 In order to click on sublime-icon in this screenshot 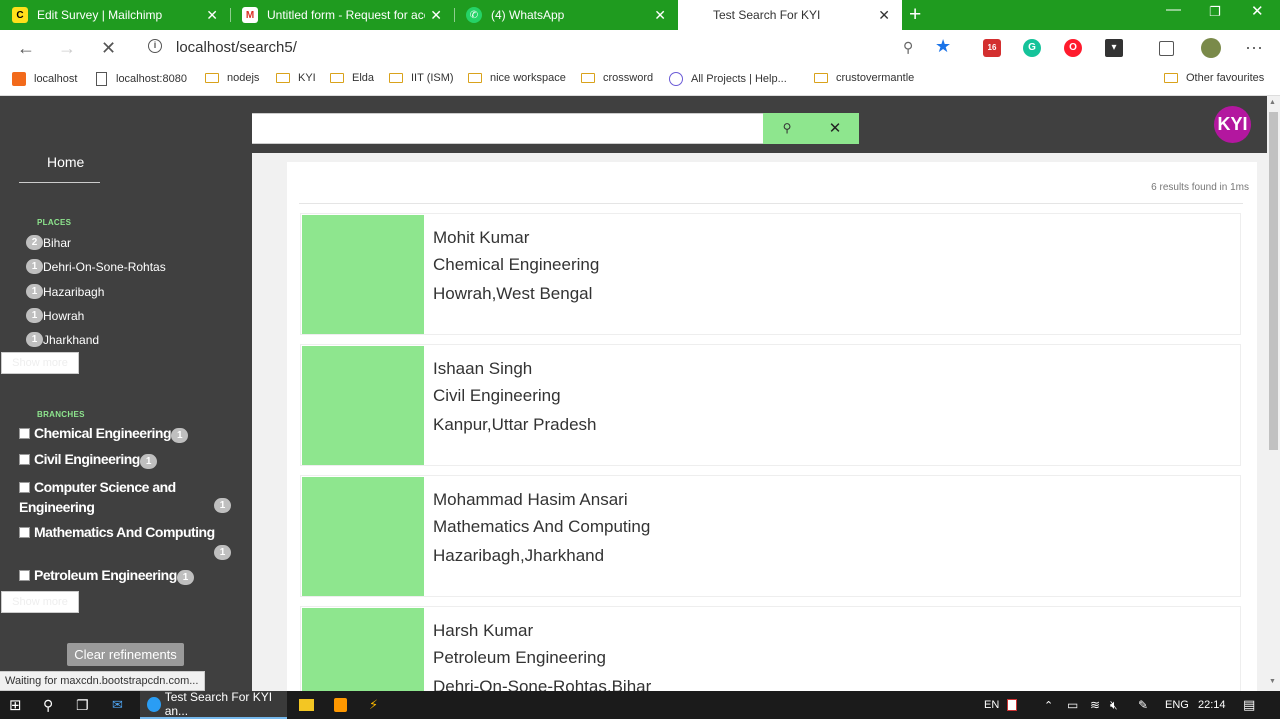, I will do `click(340, 705)`.